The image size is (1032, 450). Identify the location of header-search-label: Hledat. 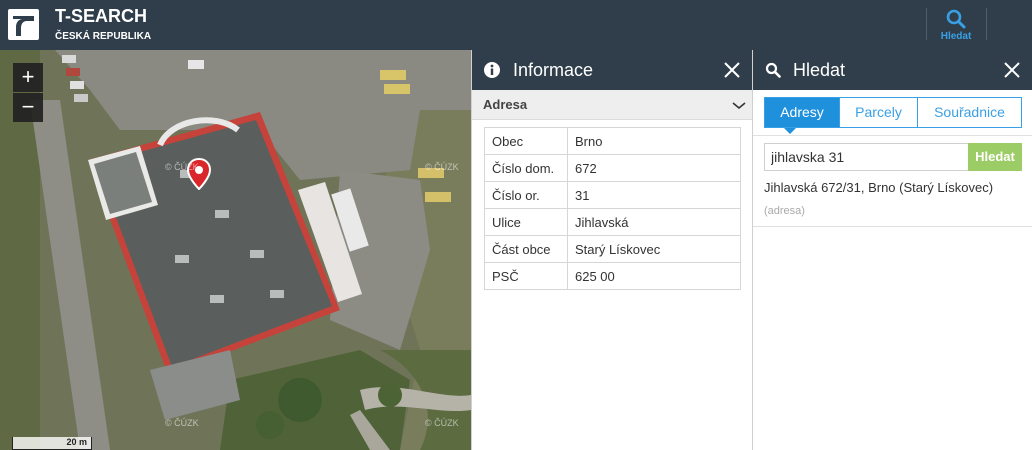
(956, 36).